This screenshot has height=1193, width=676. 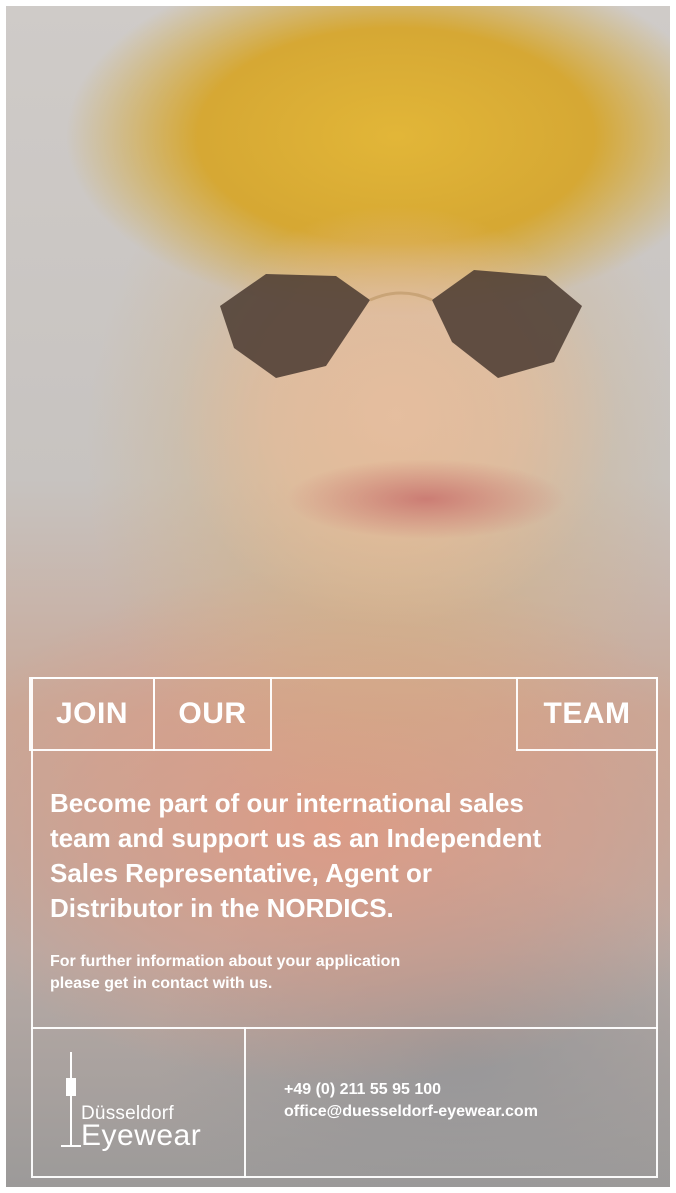 I want to click on headline-line: Sales Representative, Agent or, so click(x=241, y=873).